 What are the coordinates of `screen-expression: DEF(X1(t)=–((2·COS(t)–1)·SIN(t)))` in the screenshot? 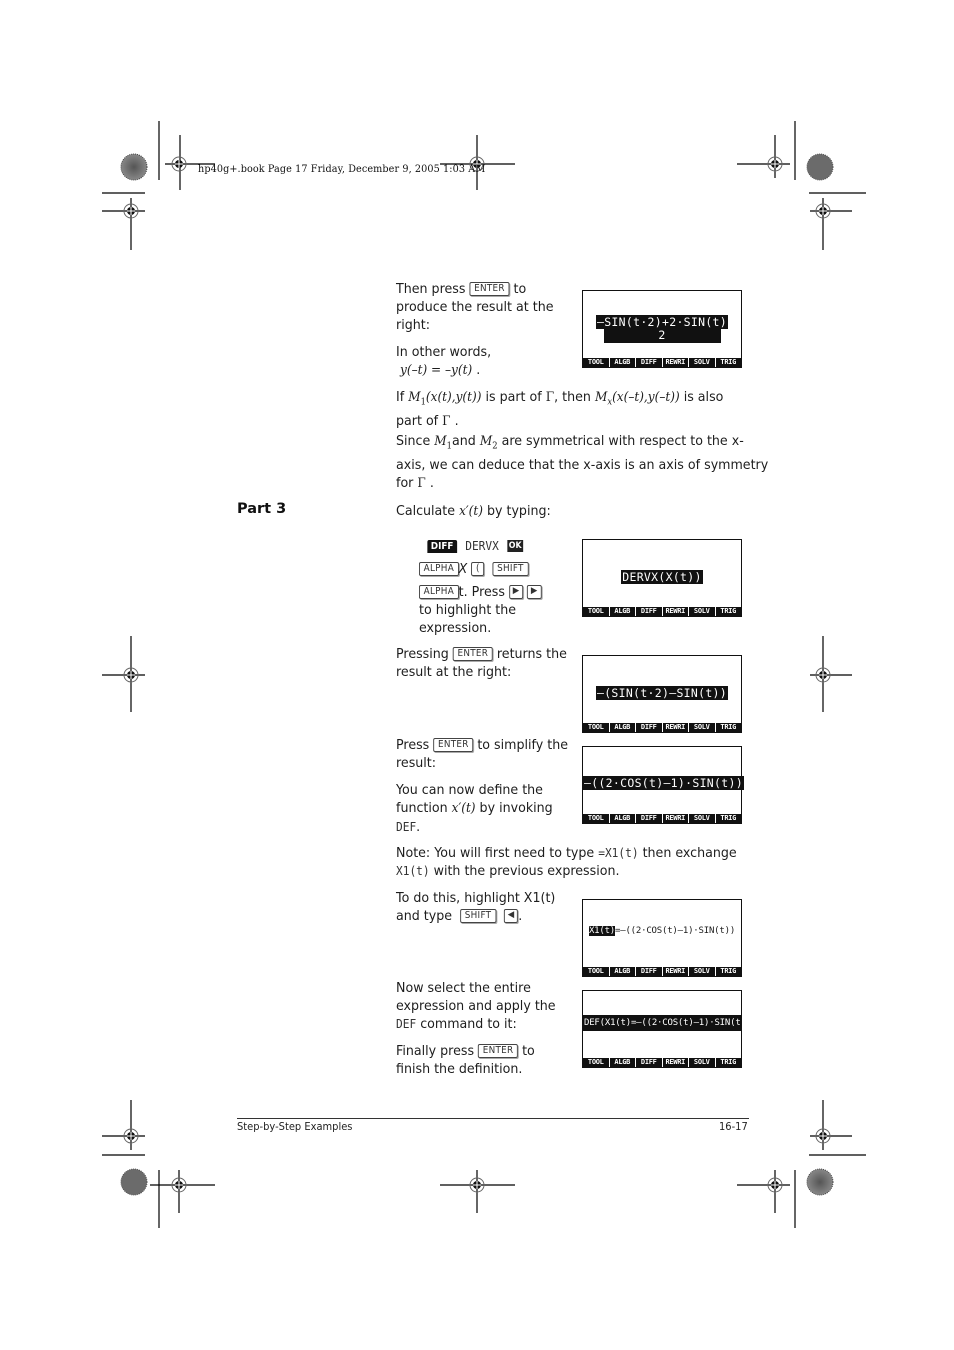 It's located at (670, 1023).